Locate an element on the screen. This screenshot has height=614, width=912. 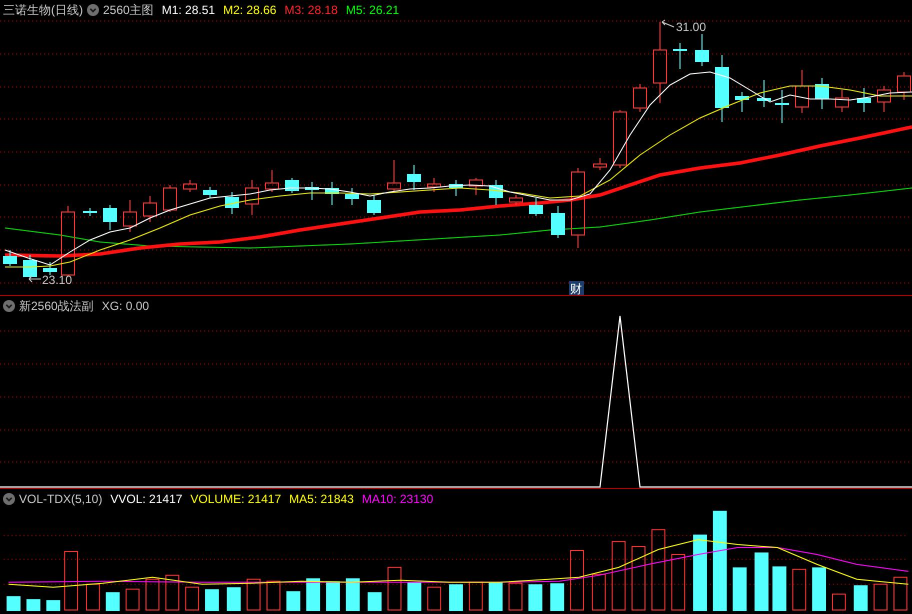
indicator-value: MA5: 21843 is located at coordinates (321, 499).